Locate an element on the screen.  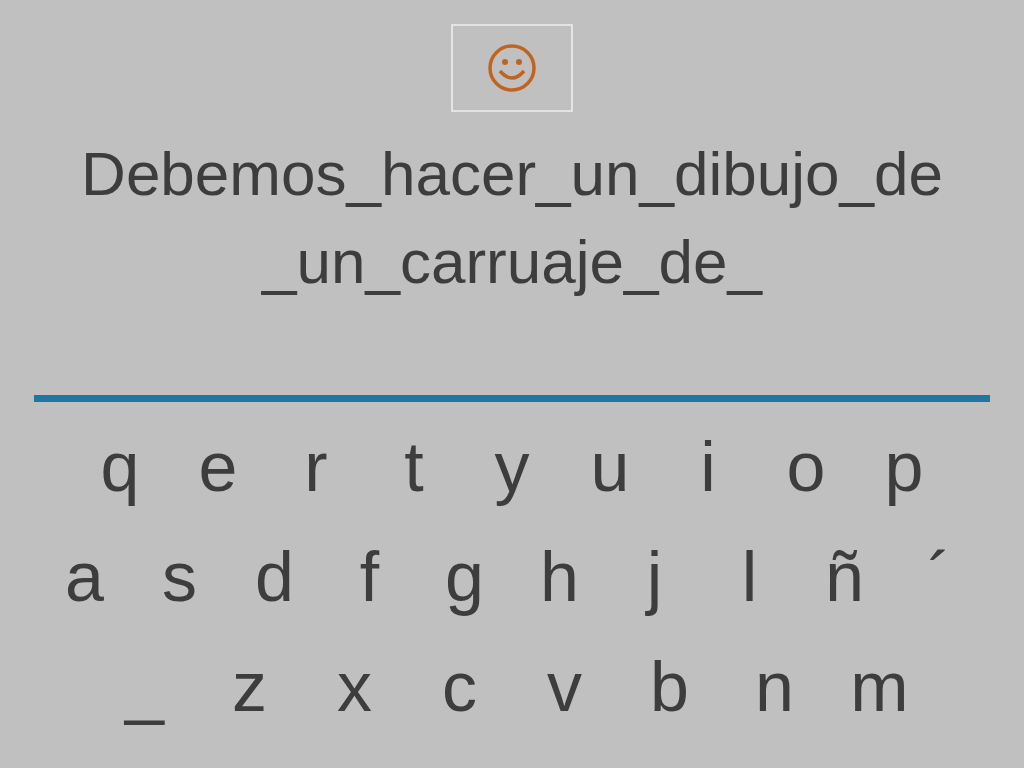
letter-key: e is located at coordinates (218, 467).